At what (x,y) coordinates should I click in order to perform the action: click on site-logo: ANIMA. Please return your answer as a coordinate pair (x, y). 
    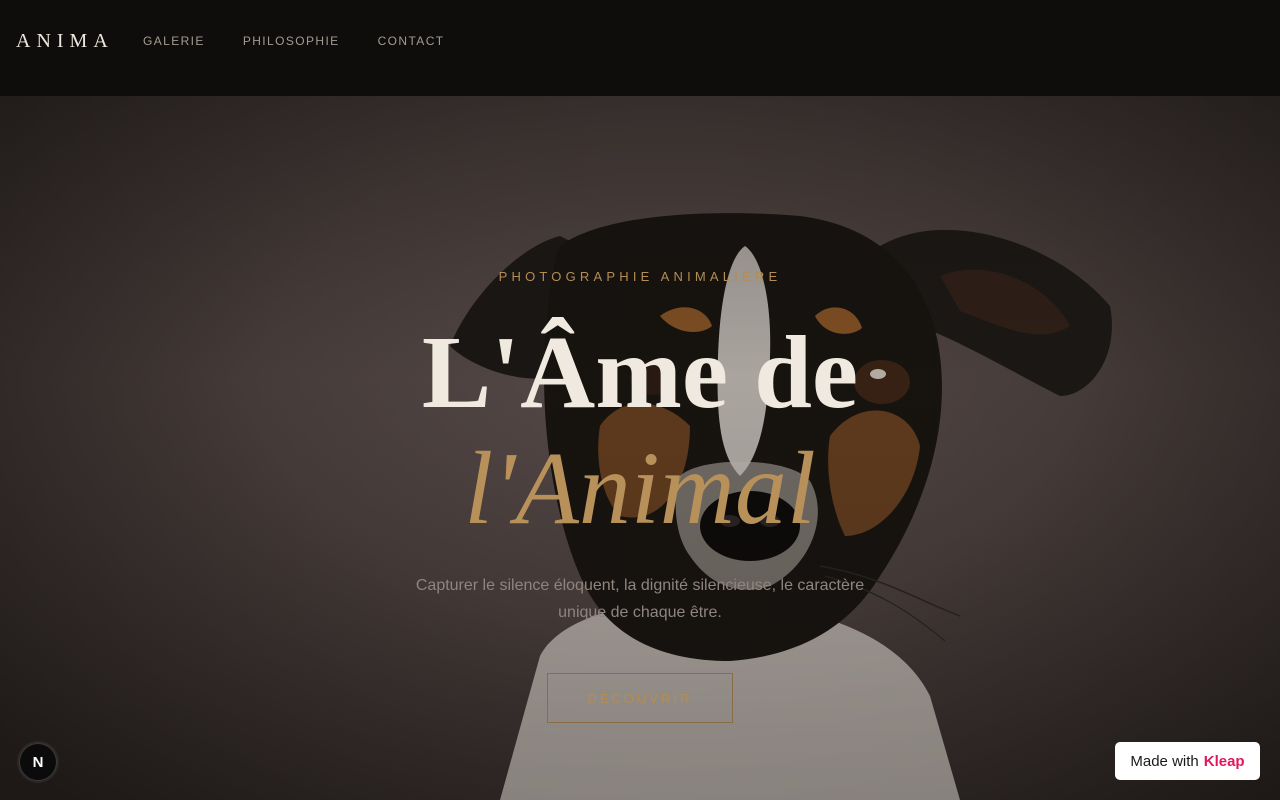
    Looking at the image, I should click on (65, 41).